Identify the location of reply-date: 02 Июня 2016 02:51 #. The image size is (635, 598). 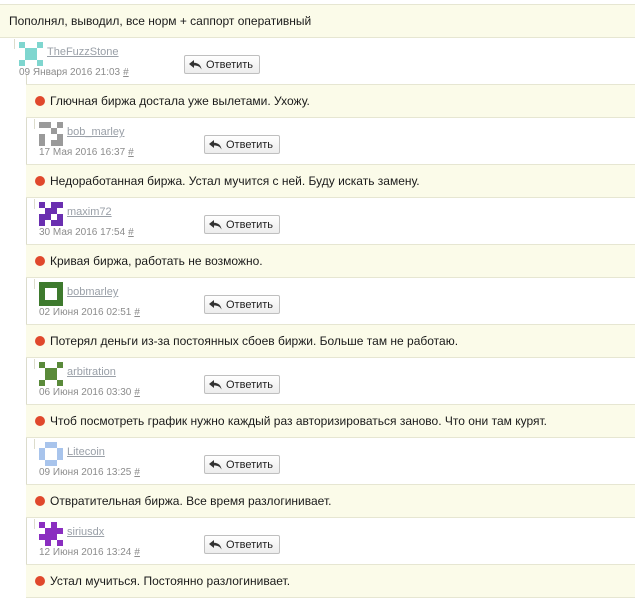
(89, 313).